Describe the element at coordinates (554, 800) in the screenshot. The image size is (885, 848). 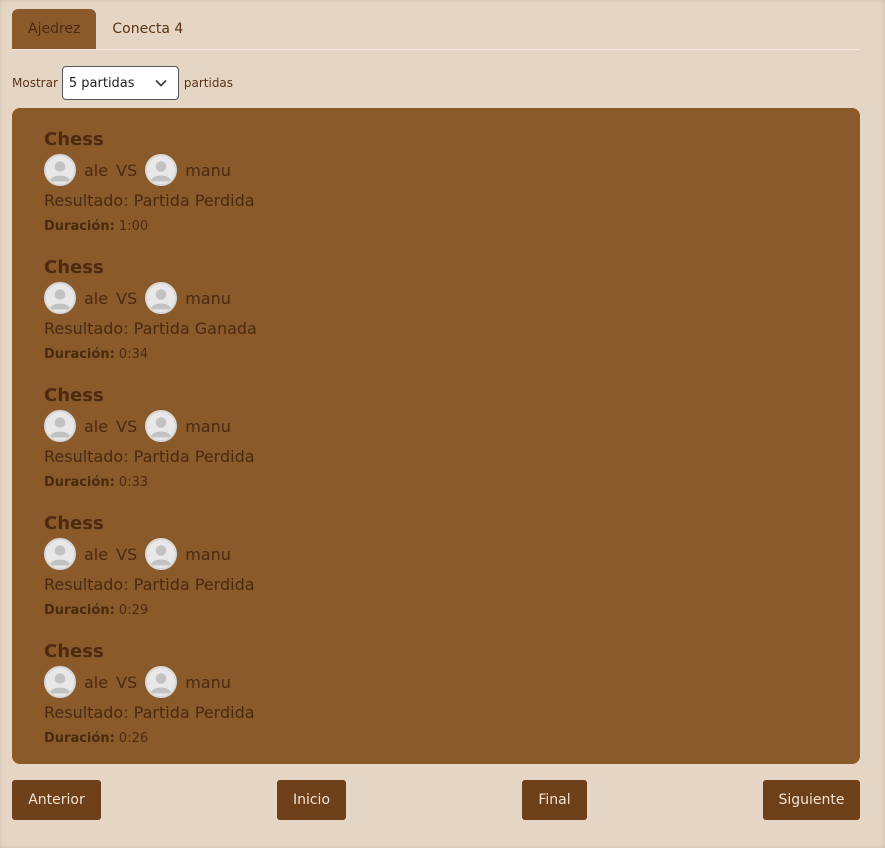
I see `last-page-button: Final` at that location.